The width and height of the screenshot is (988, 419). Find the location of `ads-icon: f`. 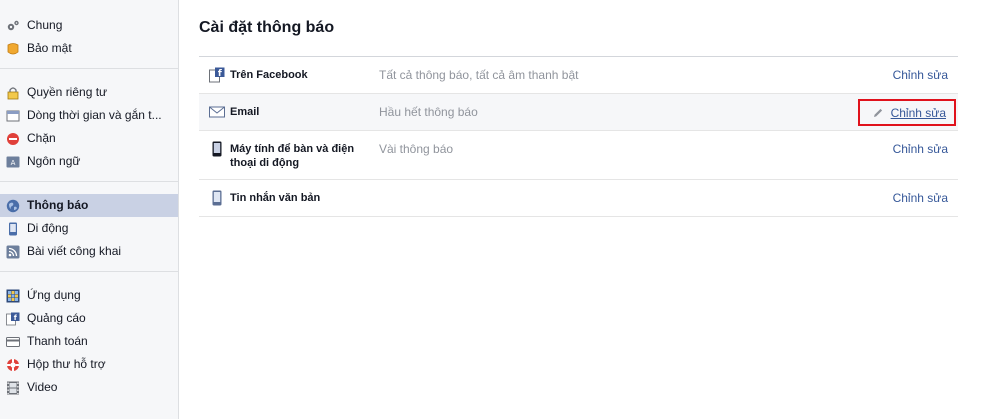

ads-icon: f is located at coordinates (13, 319).